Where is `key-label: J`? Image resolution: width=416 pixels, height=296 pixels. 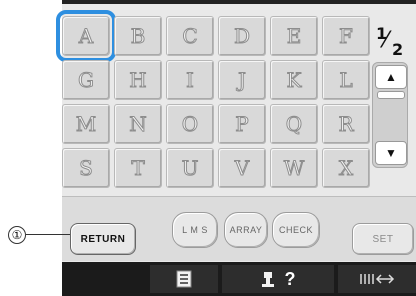 key-label: J is located at coordinates (242, 80).